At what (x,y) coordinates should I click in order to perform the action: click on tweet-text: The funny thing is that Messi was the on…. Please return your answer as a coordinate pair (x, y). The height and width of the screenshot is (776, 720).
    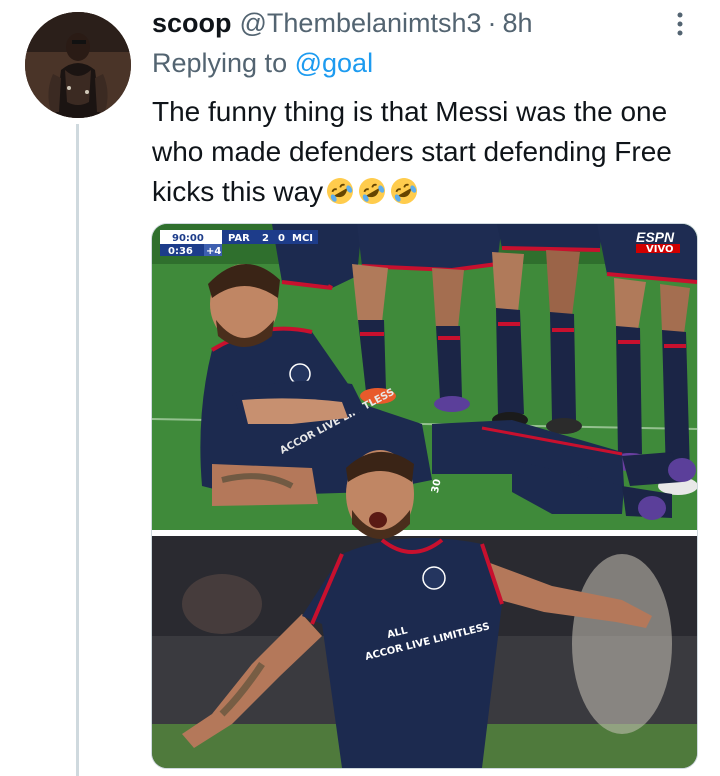
    Looking at the image, I should click on (422, 152).